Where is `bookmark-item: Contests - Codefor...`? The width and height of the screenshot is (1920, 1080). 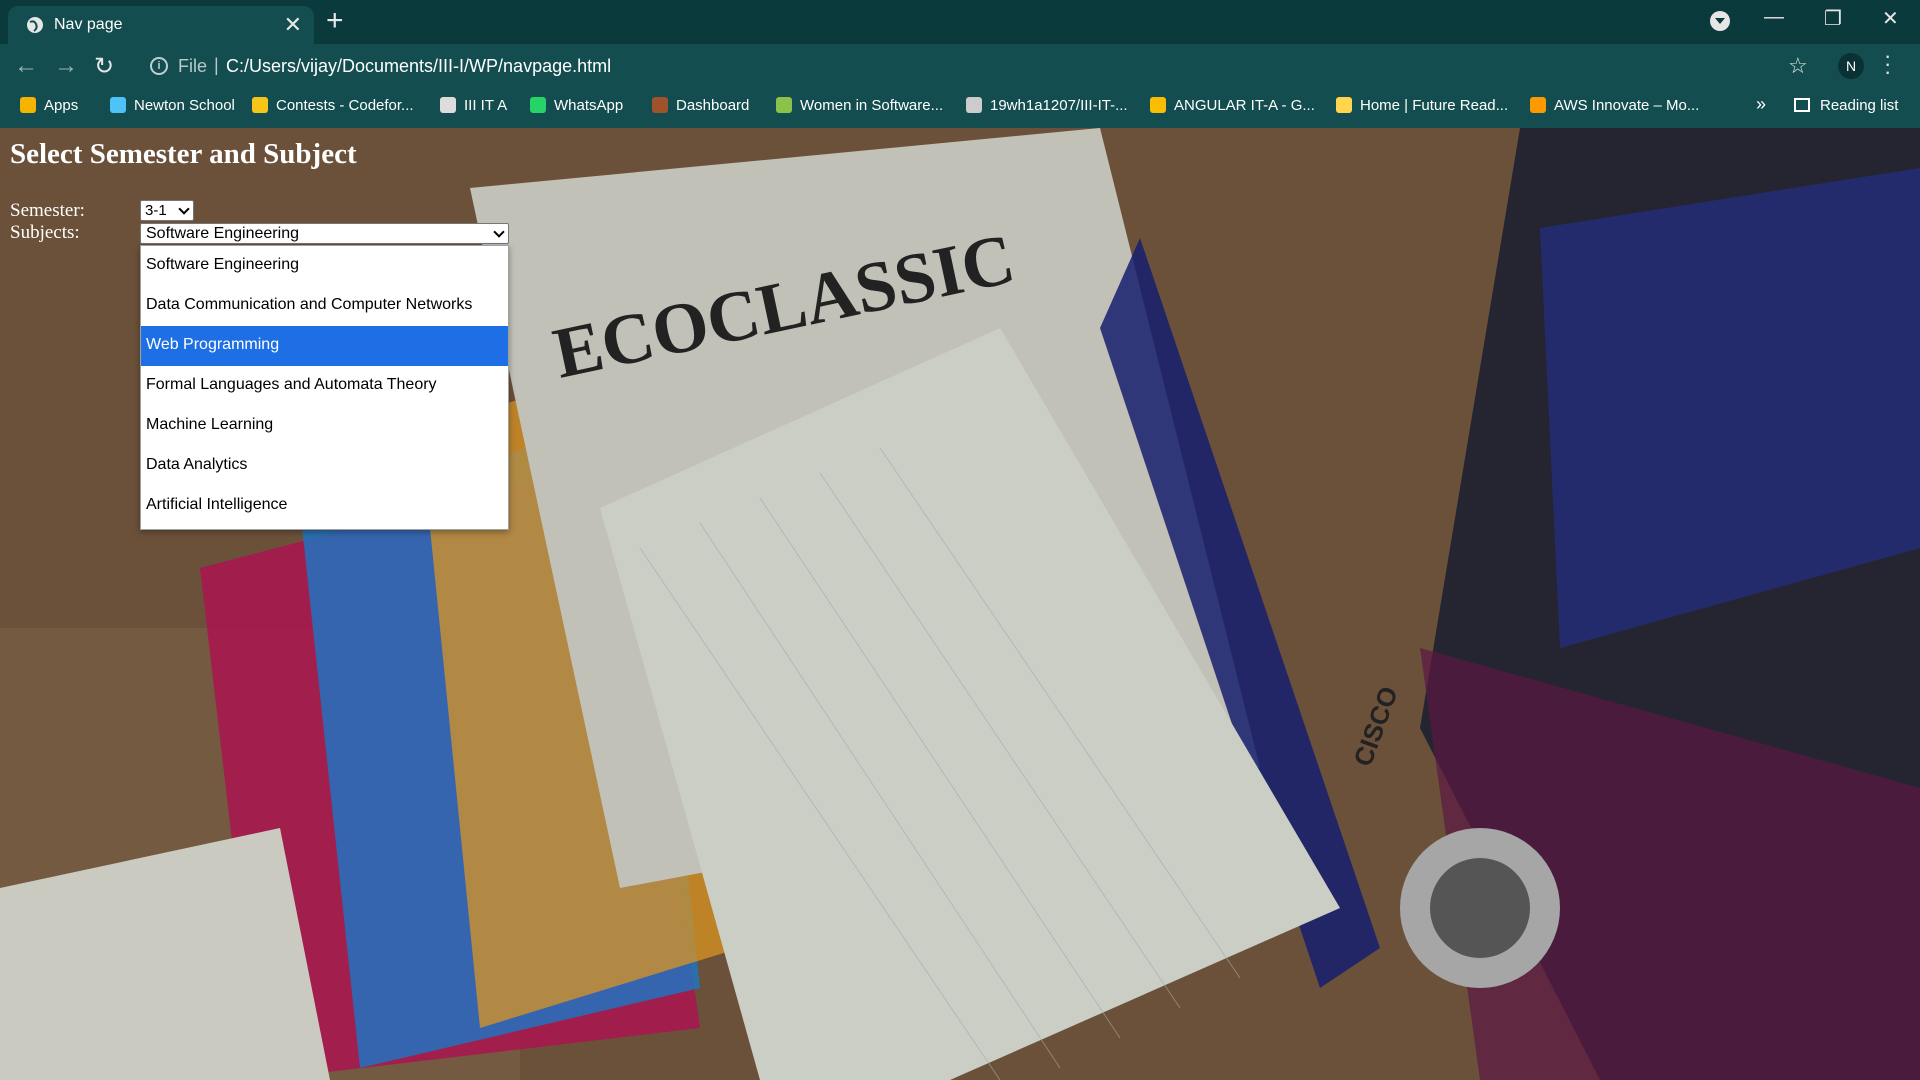 bookmark-item: Contests - Codefor... is located at coordinates (333, 105).